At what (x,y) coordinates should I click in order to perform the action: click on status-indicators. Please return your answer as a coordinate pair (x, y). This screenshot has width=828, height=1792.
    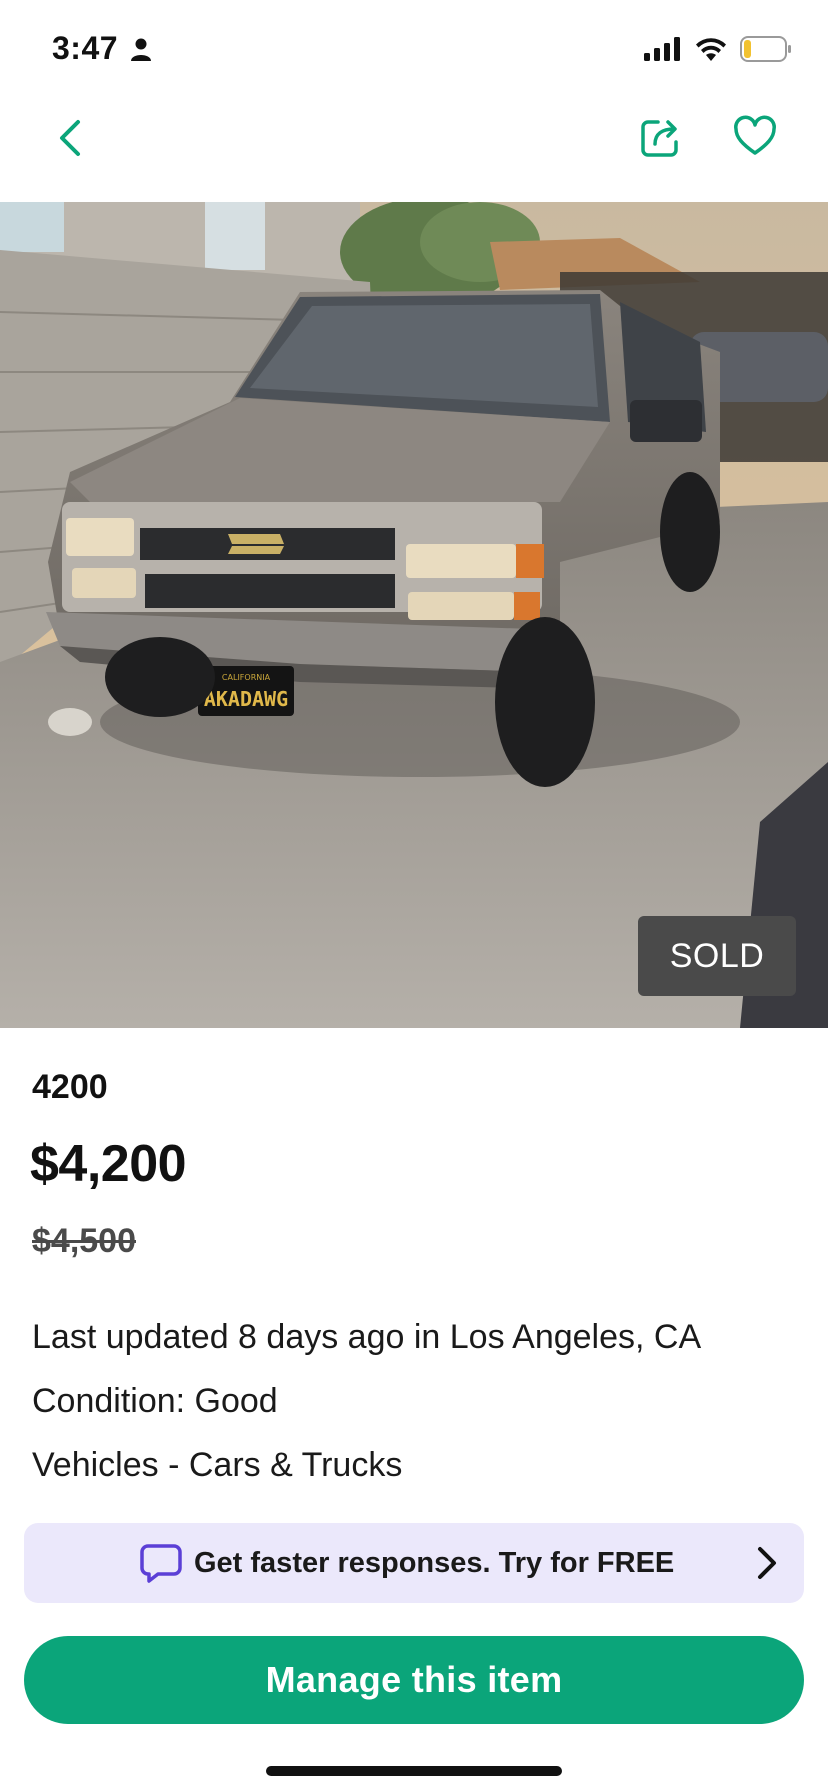
    Looking at the image, I should click on (718, 51).